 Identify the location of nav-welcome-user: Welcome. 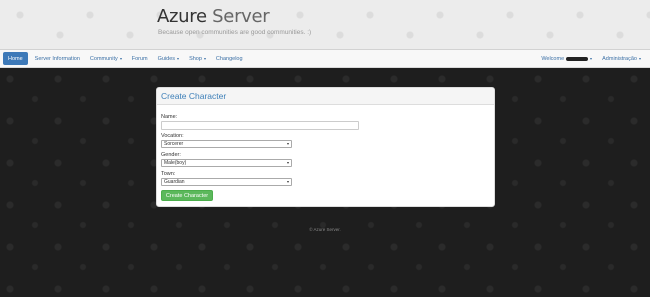
(566, 58).